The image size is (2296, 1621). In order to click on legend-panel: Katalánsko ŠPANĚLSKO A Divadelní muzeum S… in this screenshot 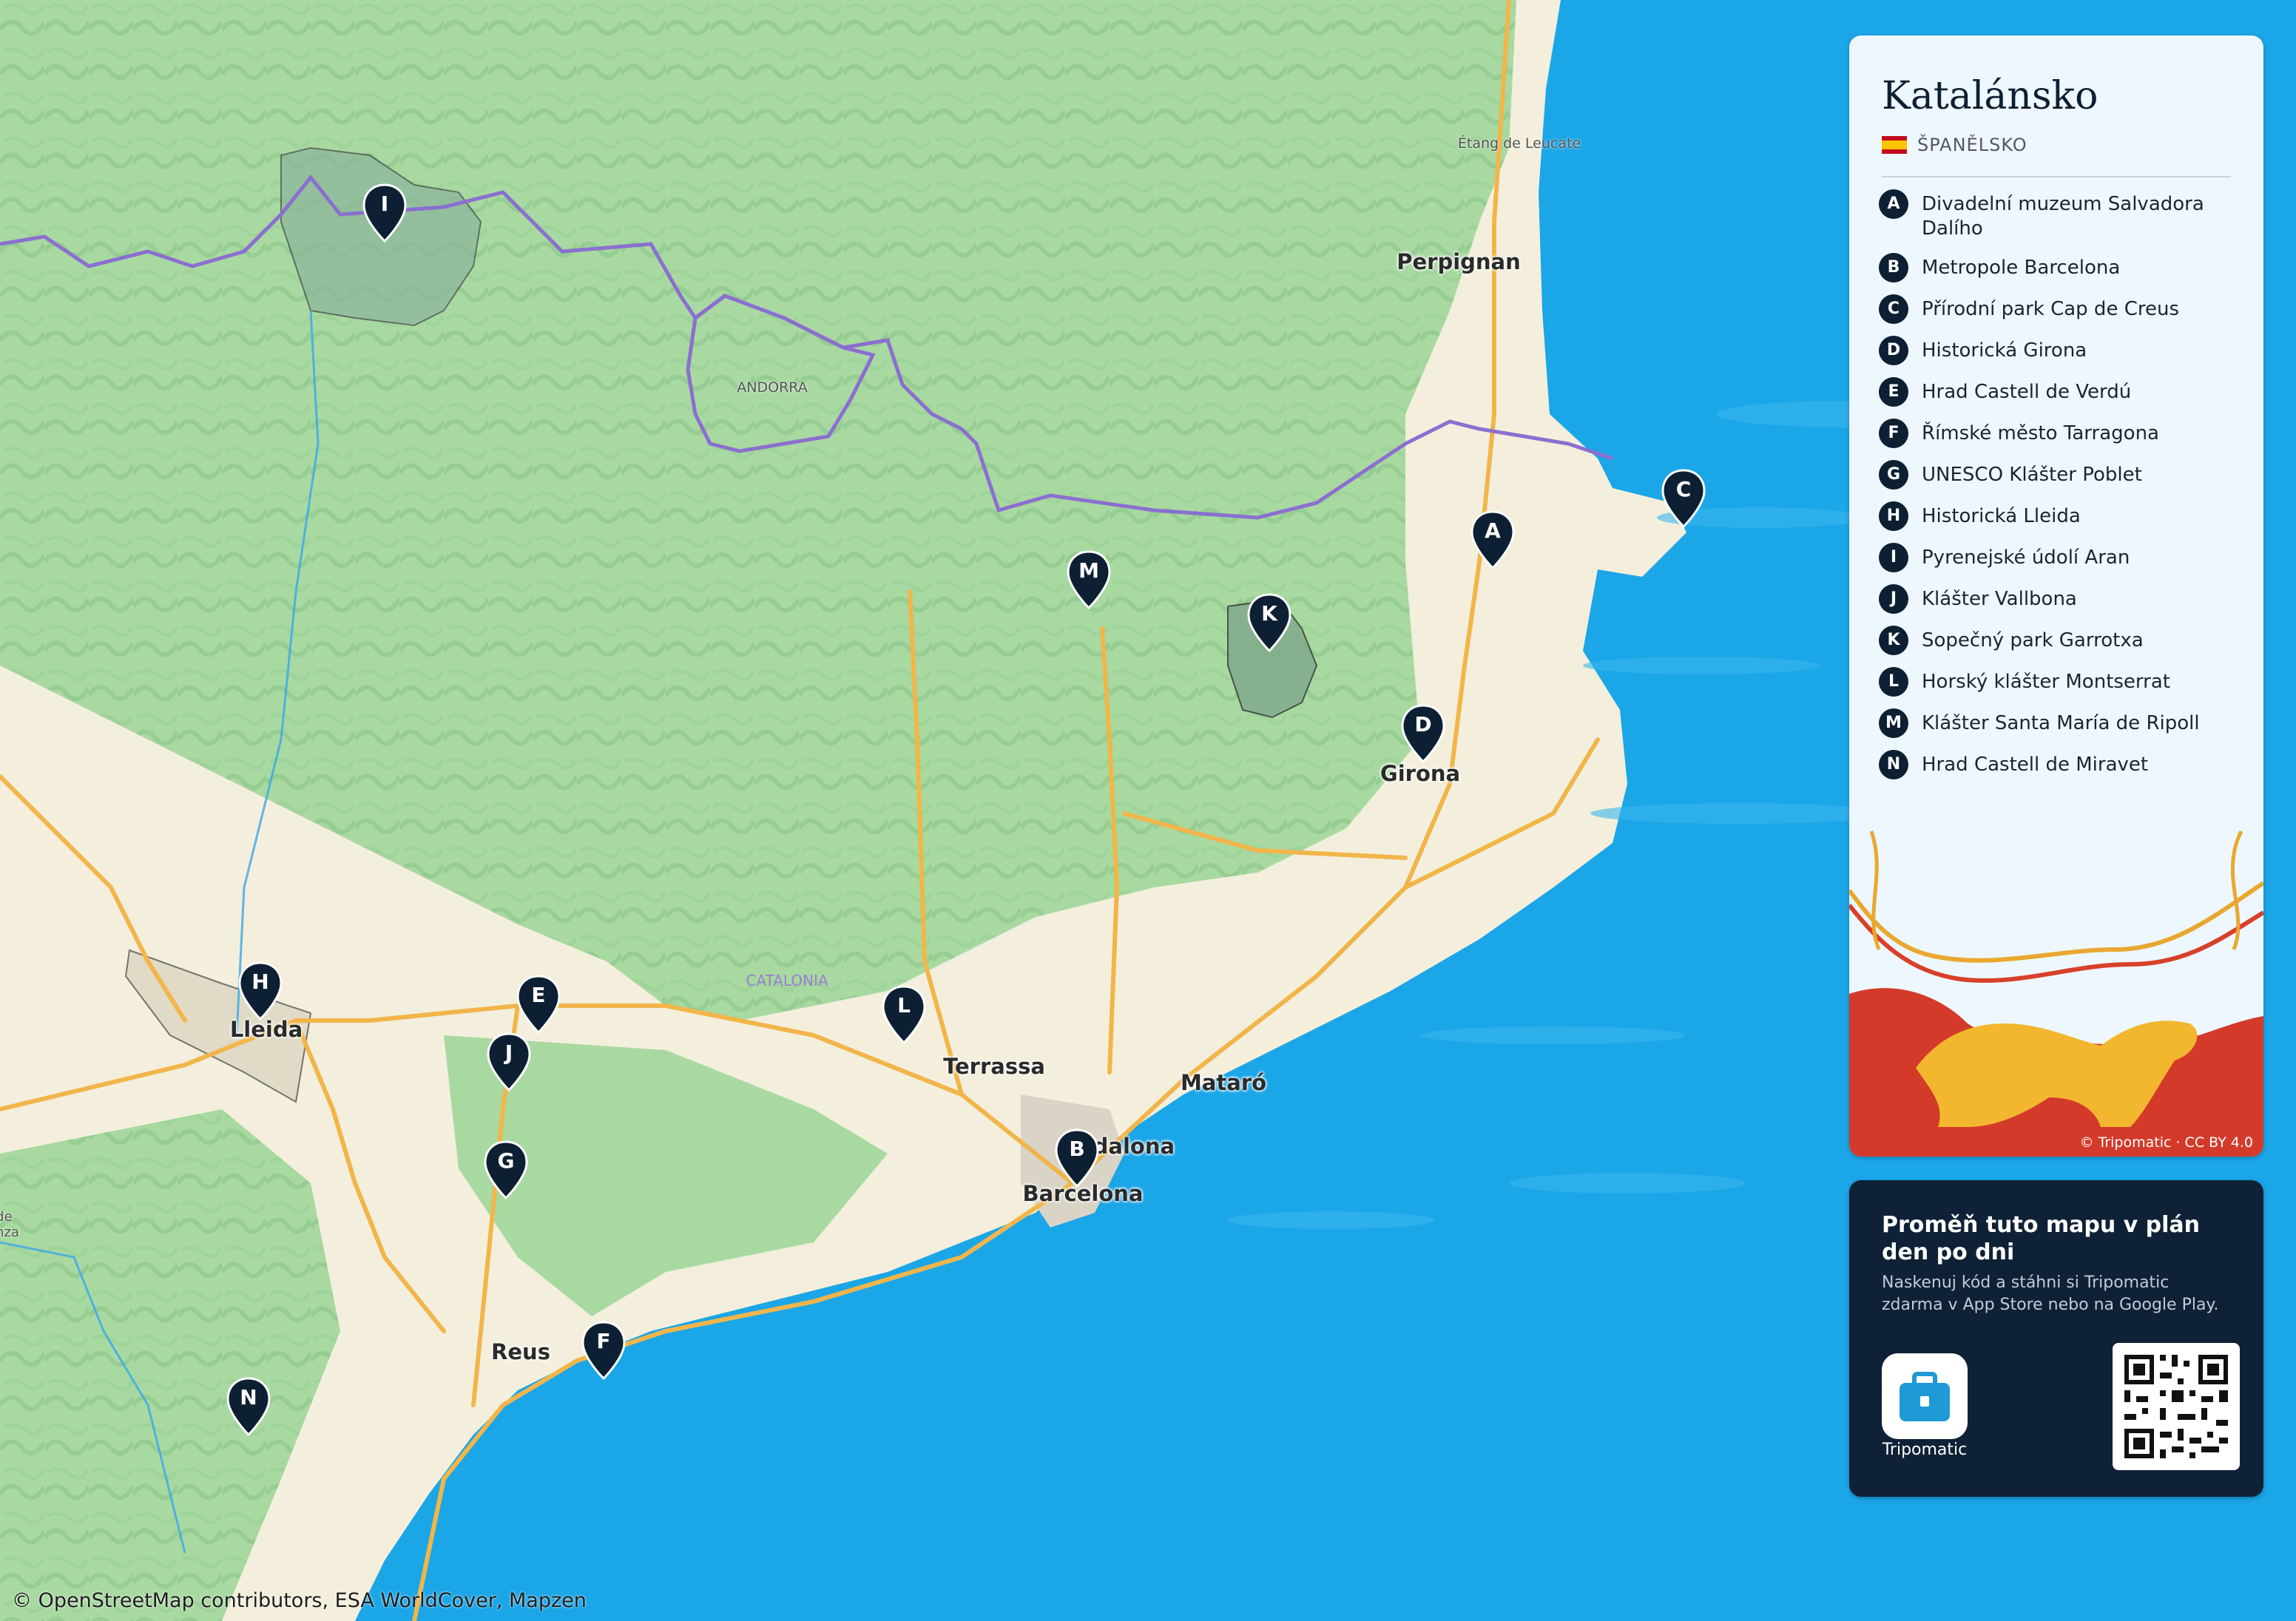, I will do `click(2056, 596)`.